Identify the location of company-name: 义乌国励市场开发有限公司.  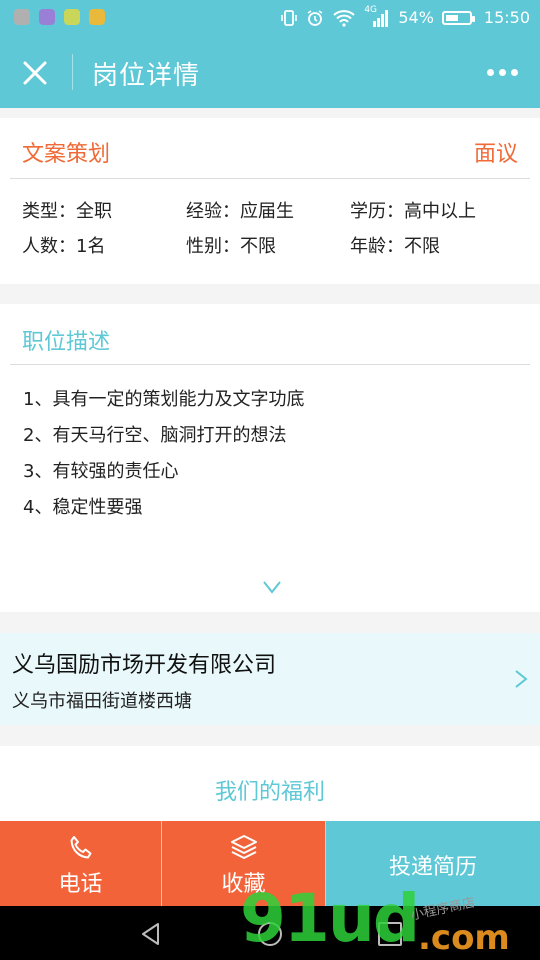
(144, 665).